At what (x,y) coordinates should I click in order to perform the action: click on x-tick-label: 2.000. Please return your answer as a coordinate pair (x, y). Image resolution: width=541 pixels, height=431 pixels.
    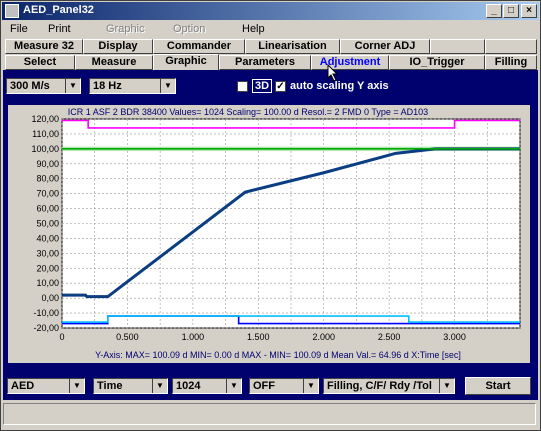
    Looking at the image, I should click on (323, 337).